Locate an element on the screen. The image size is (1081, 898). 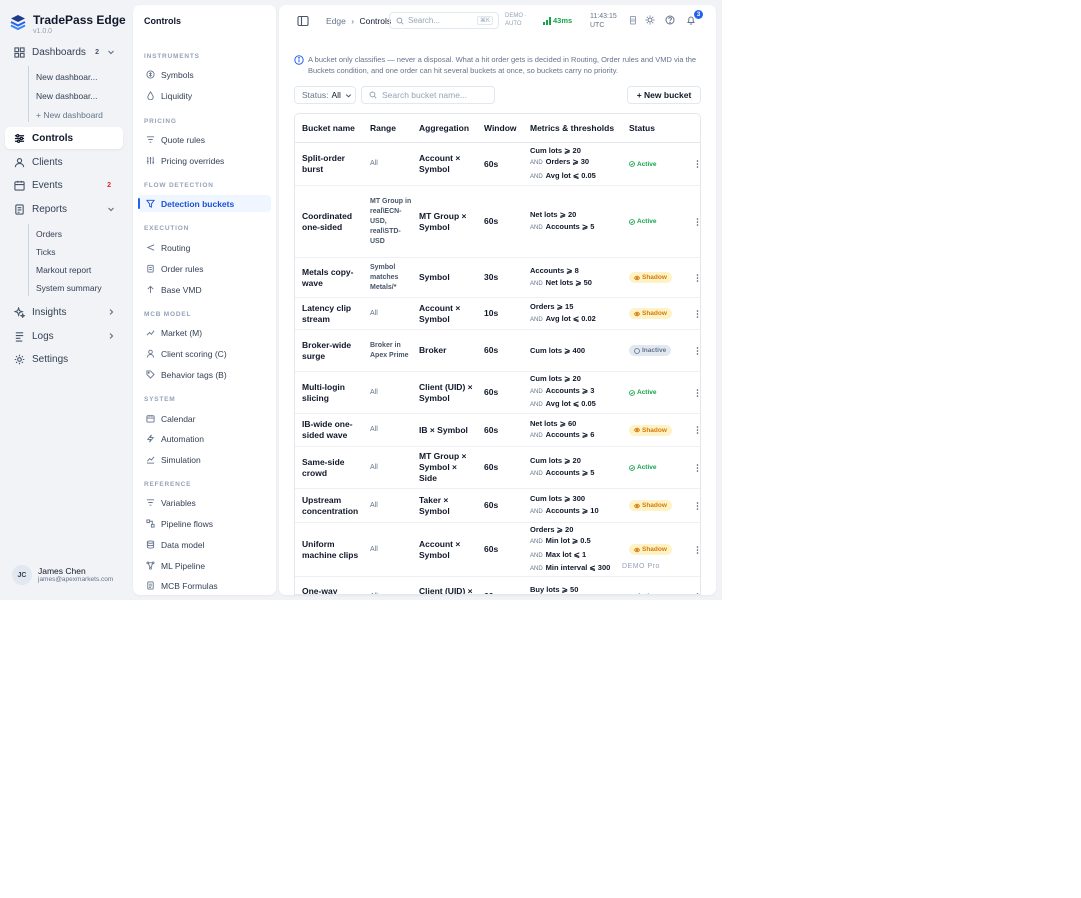
bucket-name: IB-wide one-sided wave is located at coordinates (332, 430).